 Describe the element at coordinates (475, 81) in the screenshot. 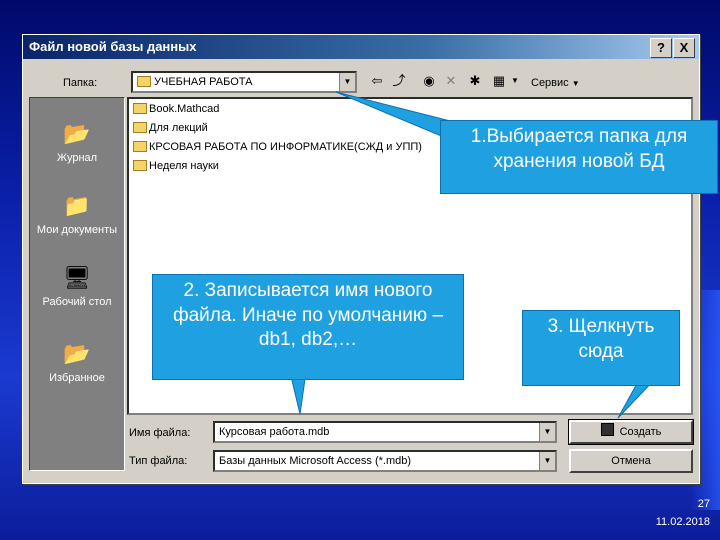

I see `new-folder-icon: ✱` at that location.